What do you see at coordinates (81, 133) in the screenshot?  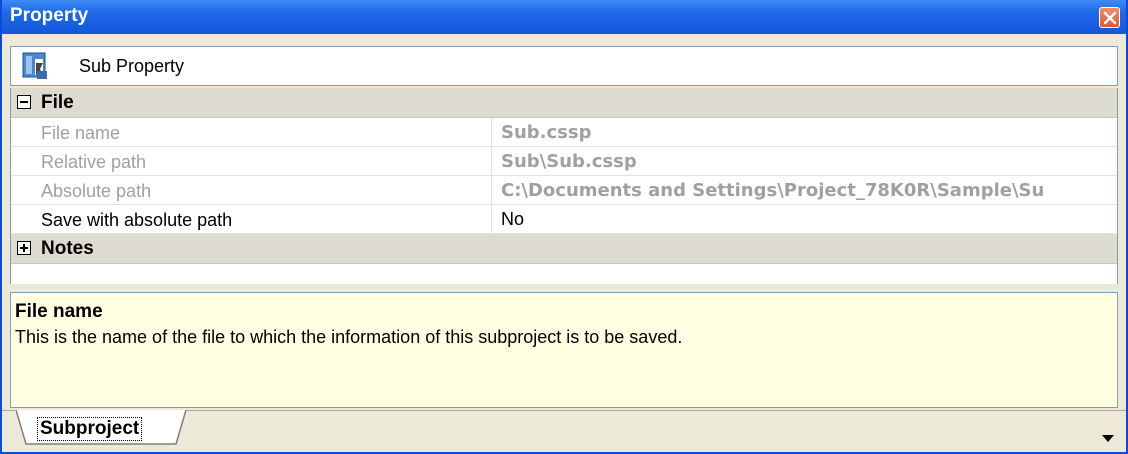 I see `property-name: File name` at bounding box center [81, 133].